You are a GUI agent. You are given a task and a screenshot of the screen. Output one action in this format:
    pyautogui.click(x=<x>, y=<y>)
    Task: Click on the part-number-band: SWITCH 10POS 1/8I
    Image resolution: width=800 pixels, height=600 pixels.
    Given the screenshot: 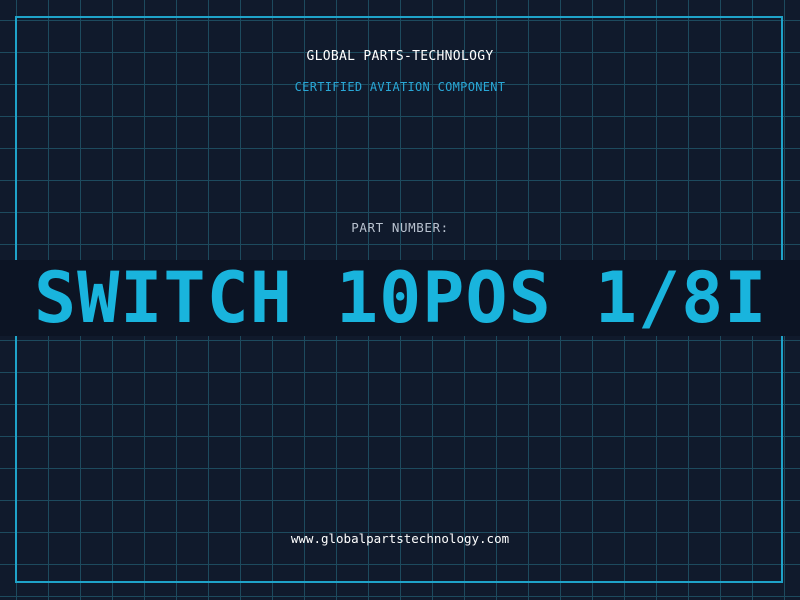 What is the action you would take?
    pyautogui.click(x=400, y=298)
    